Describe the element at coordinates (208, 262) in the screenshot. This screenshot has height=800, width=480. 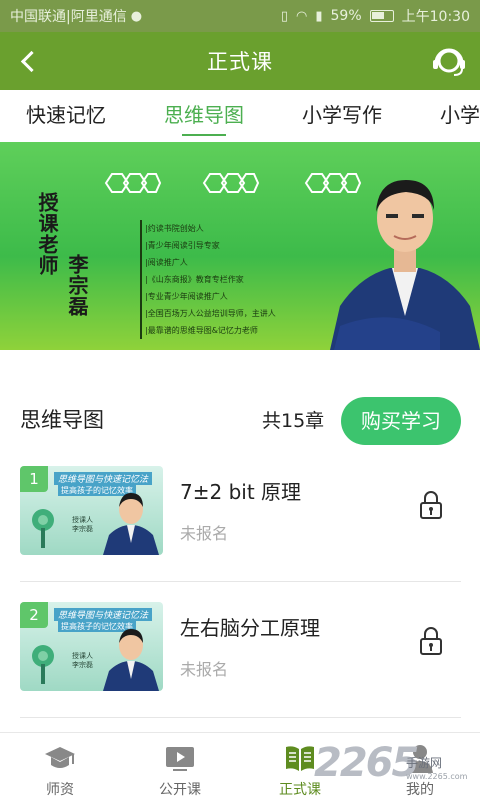
I see `credential-item: |阅读推广人` at that location.